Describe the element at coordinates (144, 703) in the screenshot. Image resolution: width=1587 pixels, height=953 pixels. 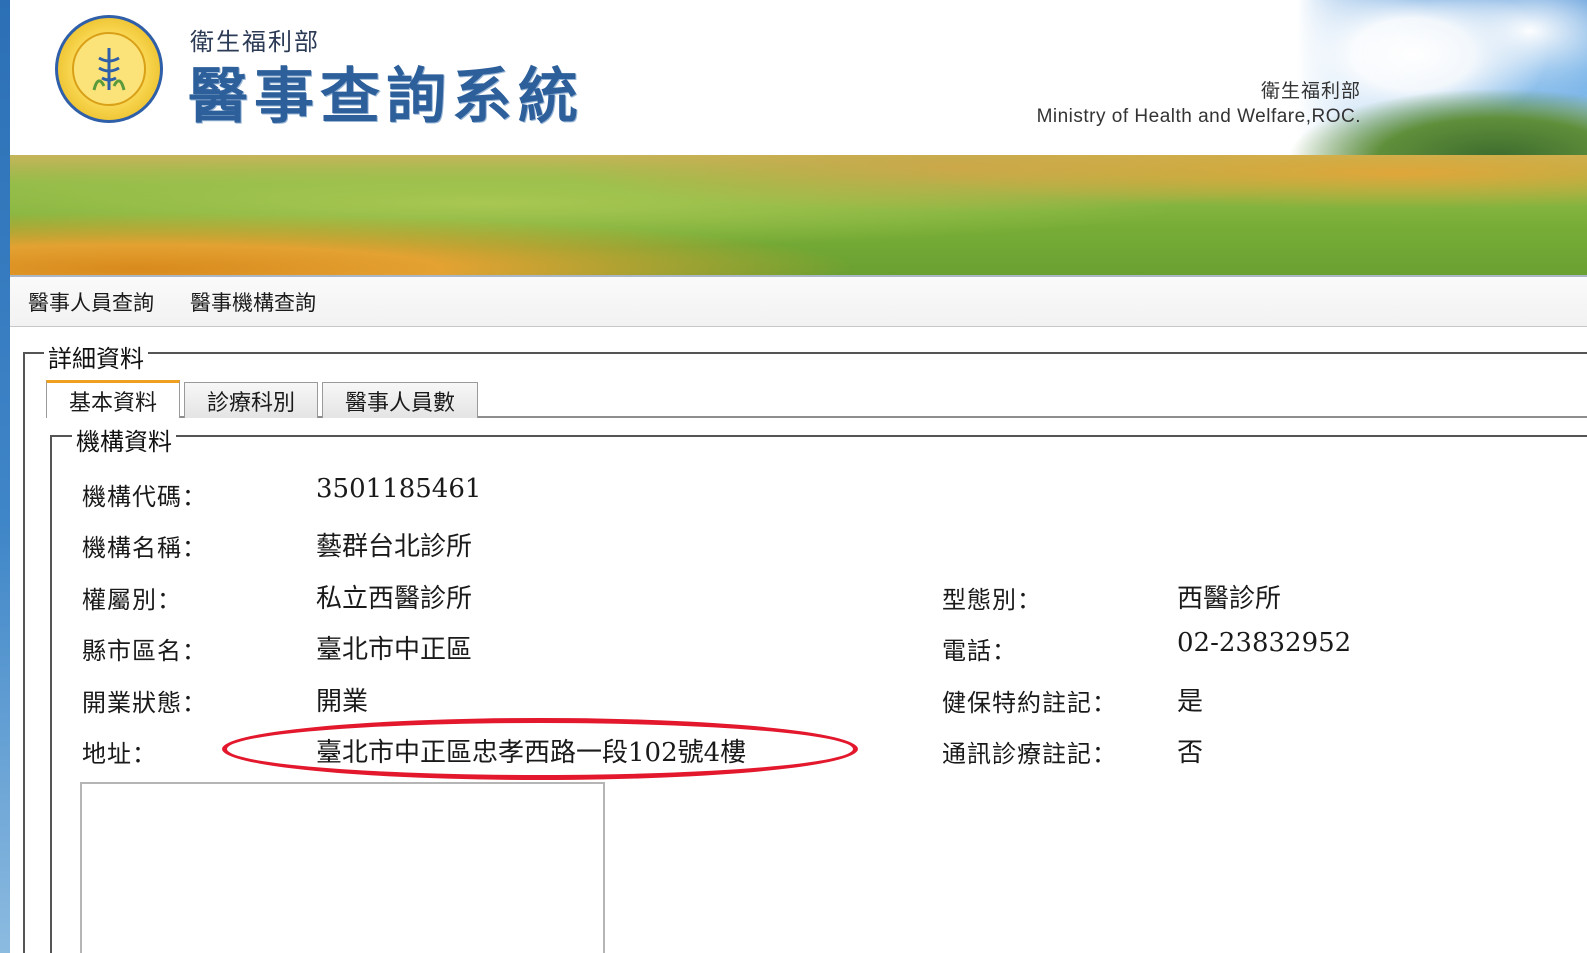
I see `label-business-status: 開業狀態：` at that location.